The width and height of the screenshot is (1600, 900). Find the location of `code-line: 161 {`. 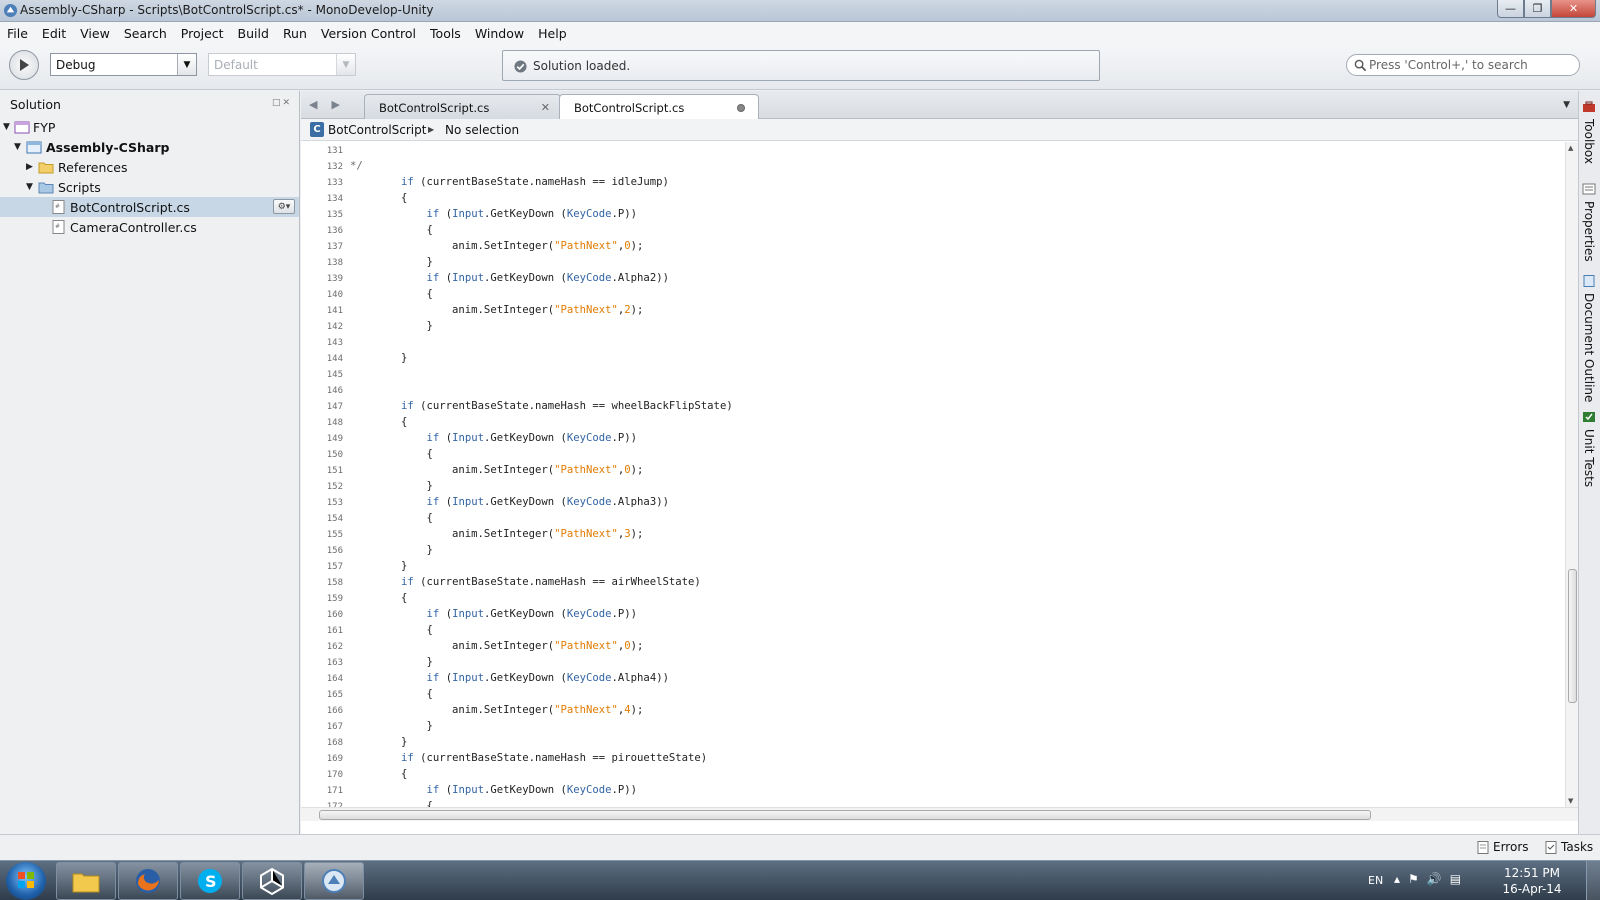

code-line: 161 { is located at coordinates (933, 631).